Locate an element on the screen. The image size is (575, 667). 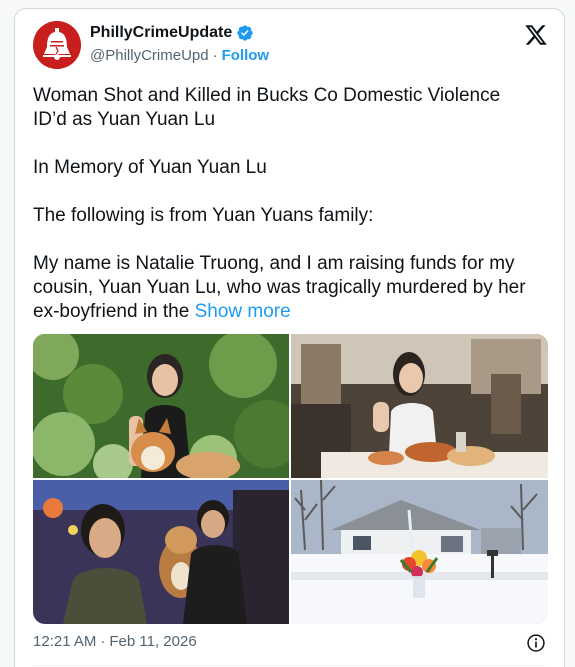
tweet-date: Feb 11, 2026 is located at coordinates (153, 641).